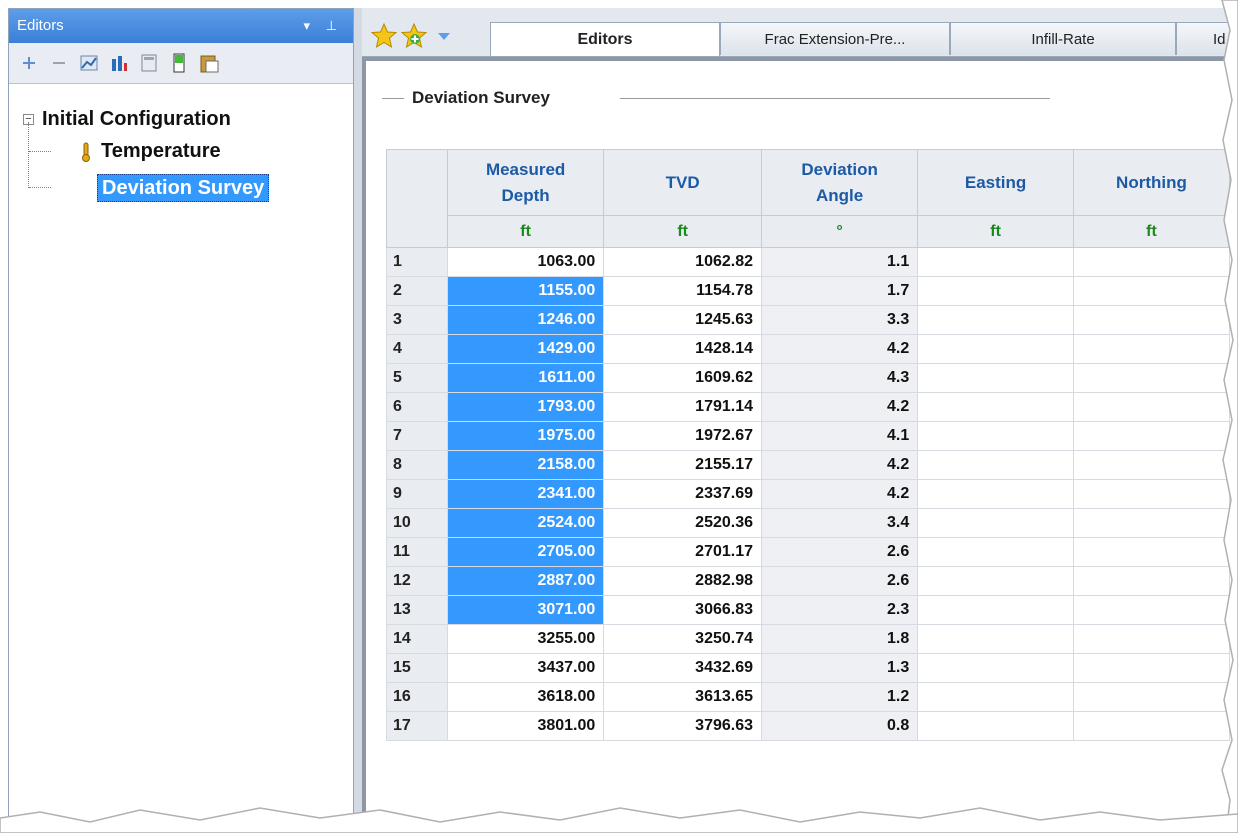 Image resolution: width=1238 pixels, height=833 pixels. What do you see at coordinates (417, 465) in the screenshot?
I see `row-number: 8` at bounding box center [417, 465].